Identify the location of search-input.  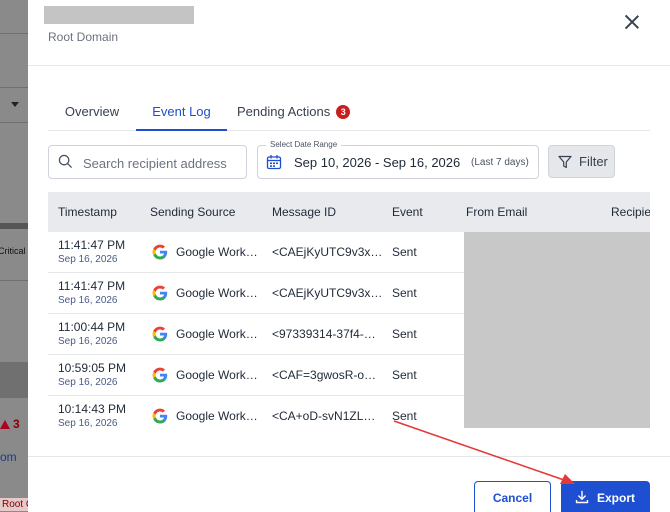
(161, 163).